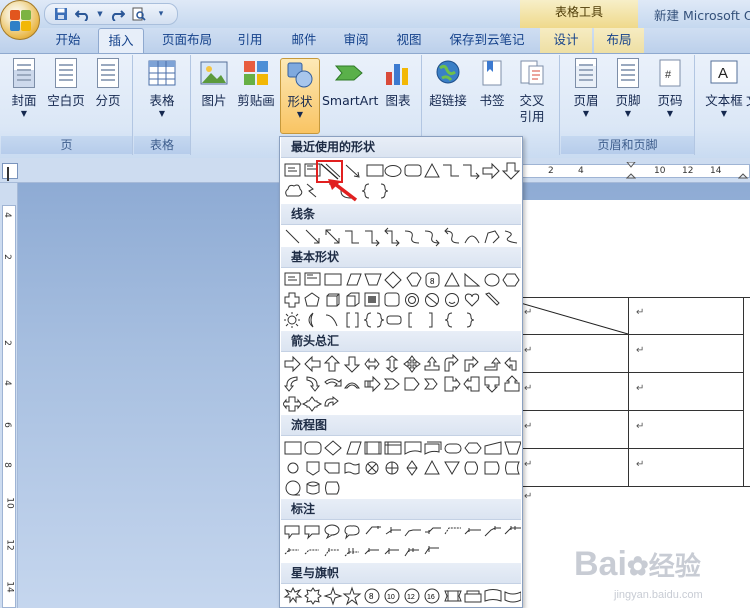 This screenshot has width=750, height=608. I want to click on header-button: 页眉 ▼, so click(586, 88).